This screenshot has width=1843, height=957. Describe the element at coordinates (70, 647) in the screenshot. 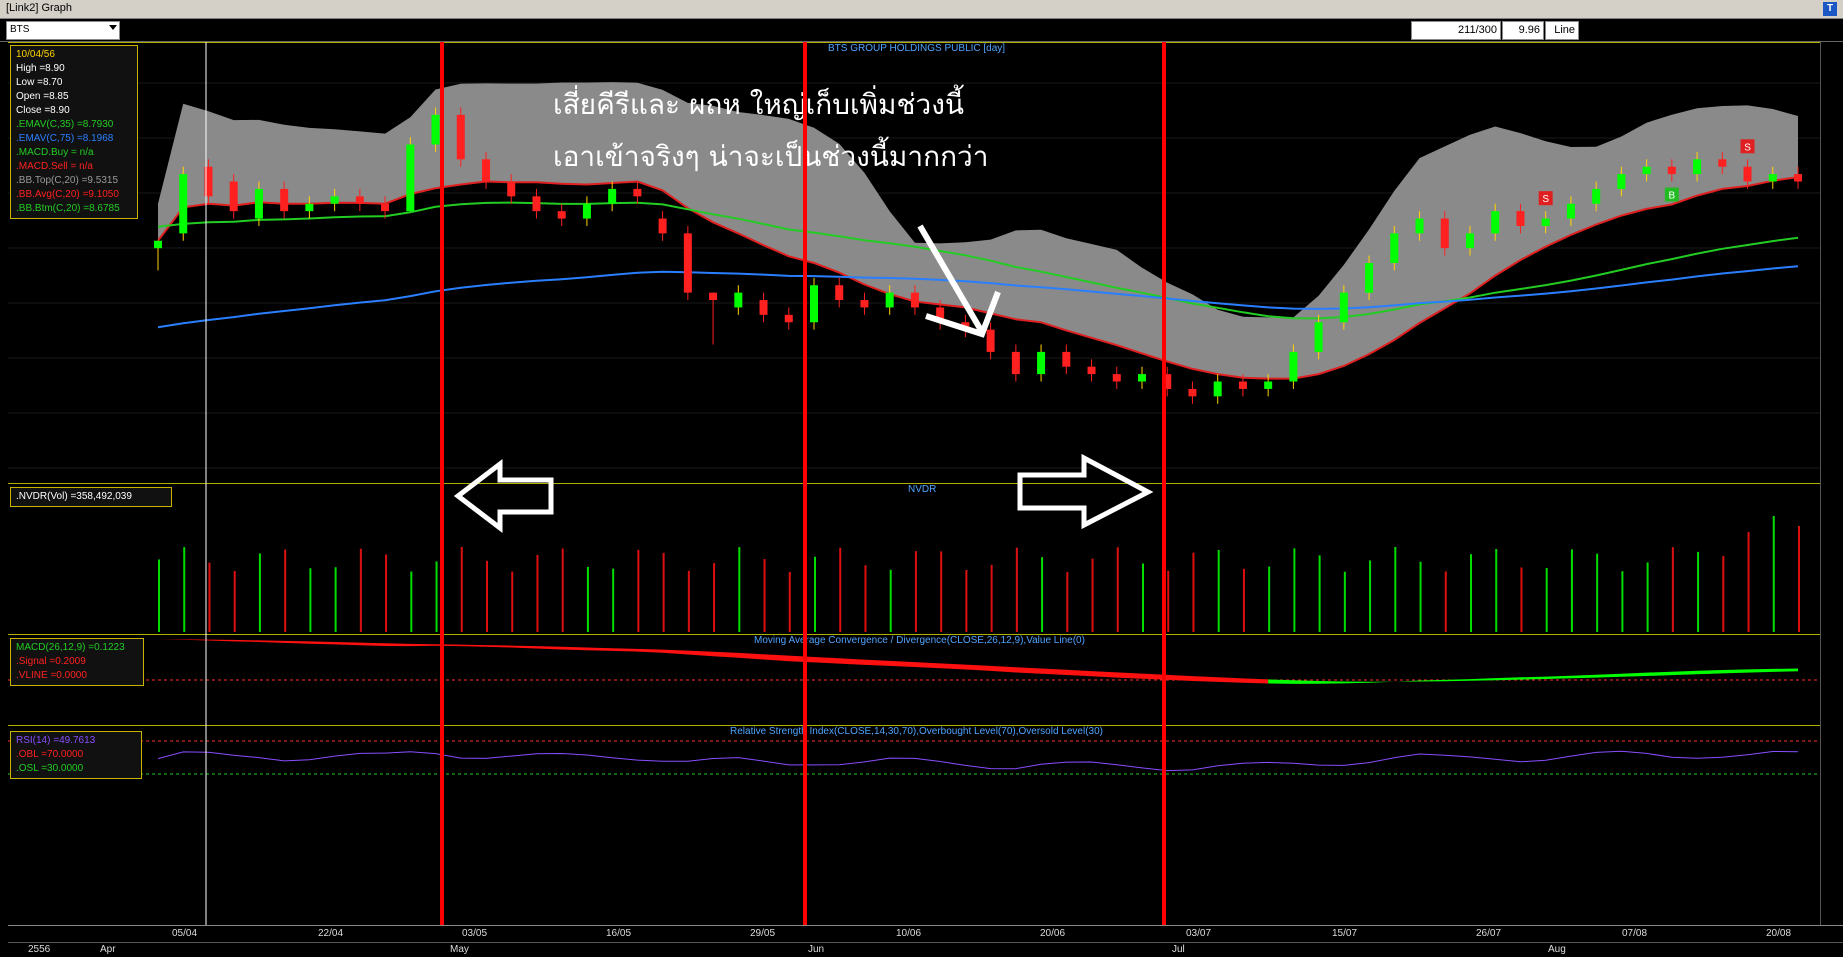

I see `macd-value: MACD(26,12,9) =0.1223` at that location.